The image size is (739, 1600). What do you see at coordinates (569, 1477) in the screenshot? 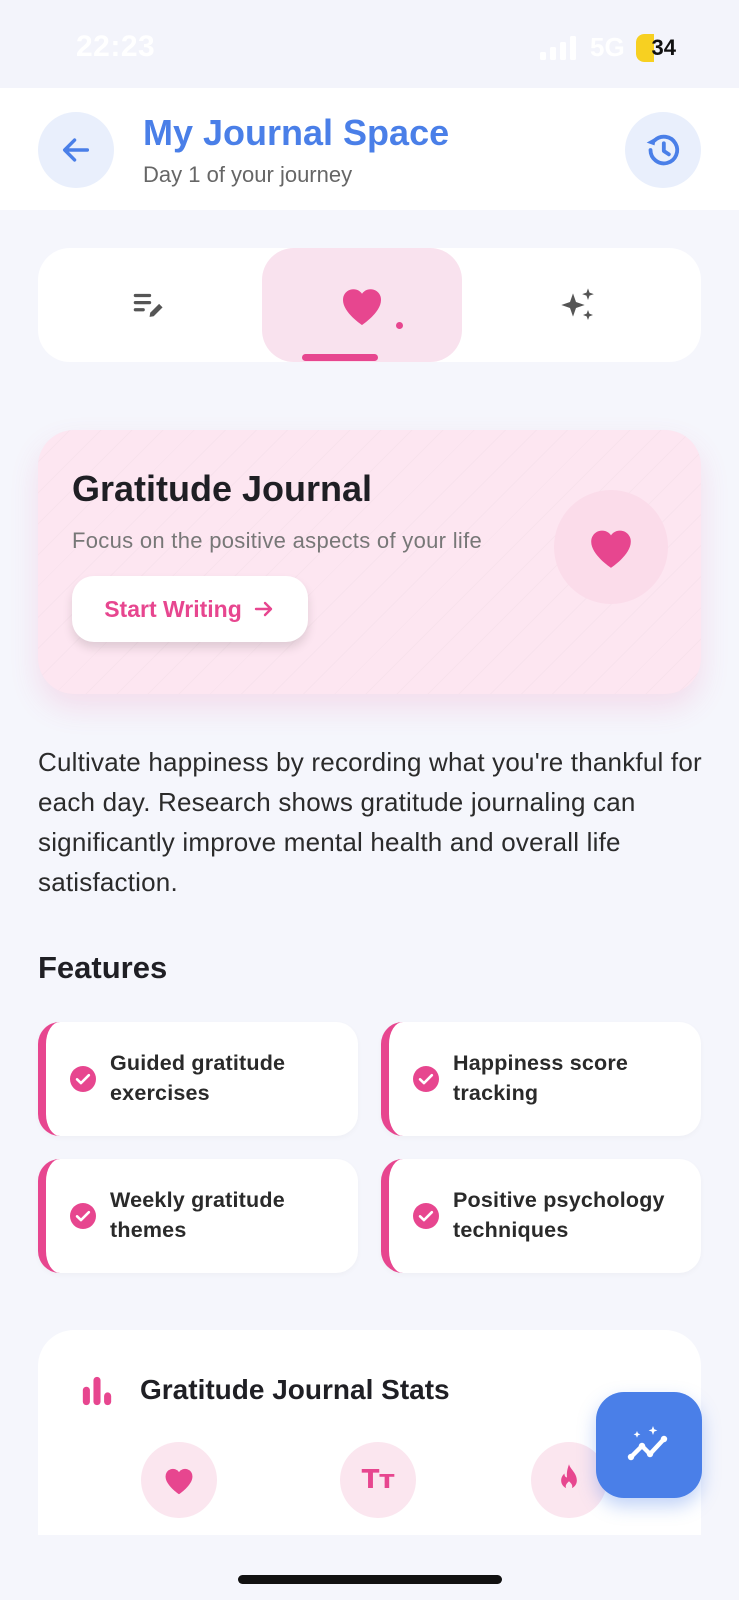
I see `fire-icon` at bounding box center [569, 1477].